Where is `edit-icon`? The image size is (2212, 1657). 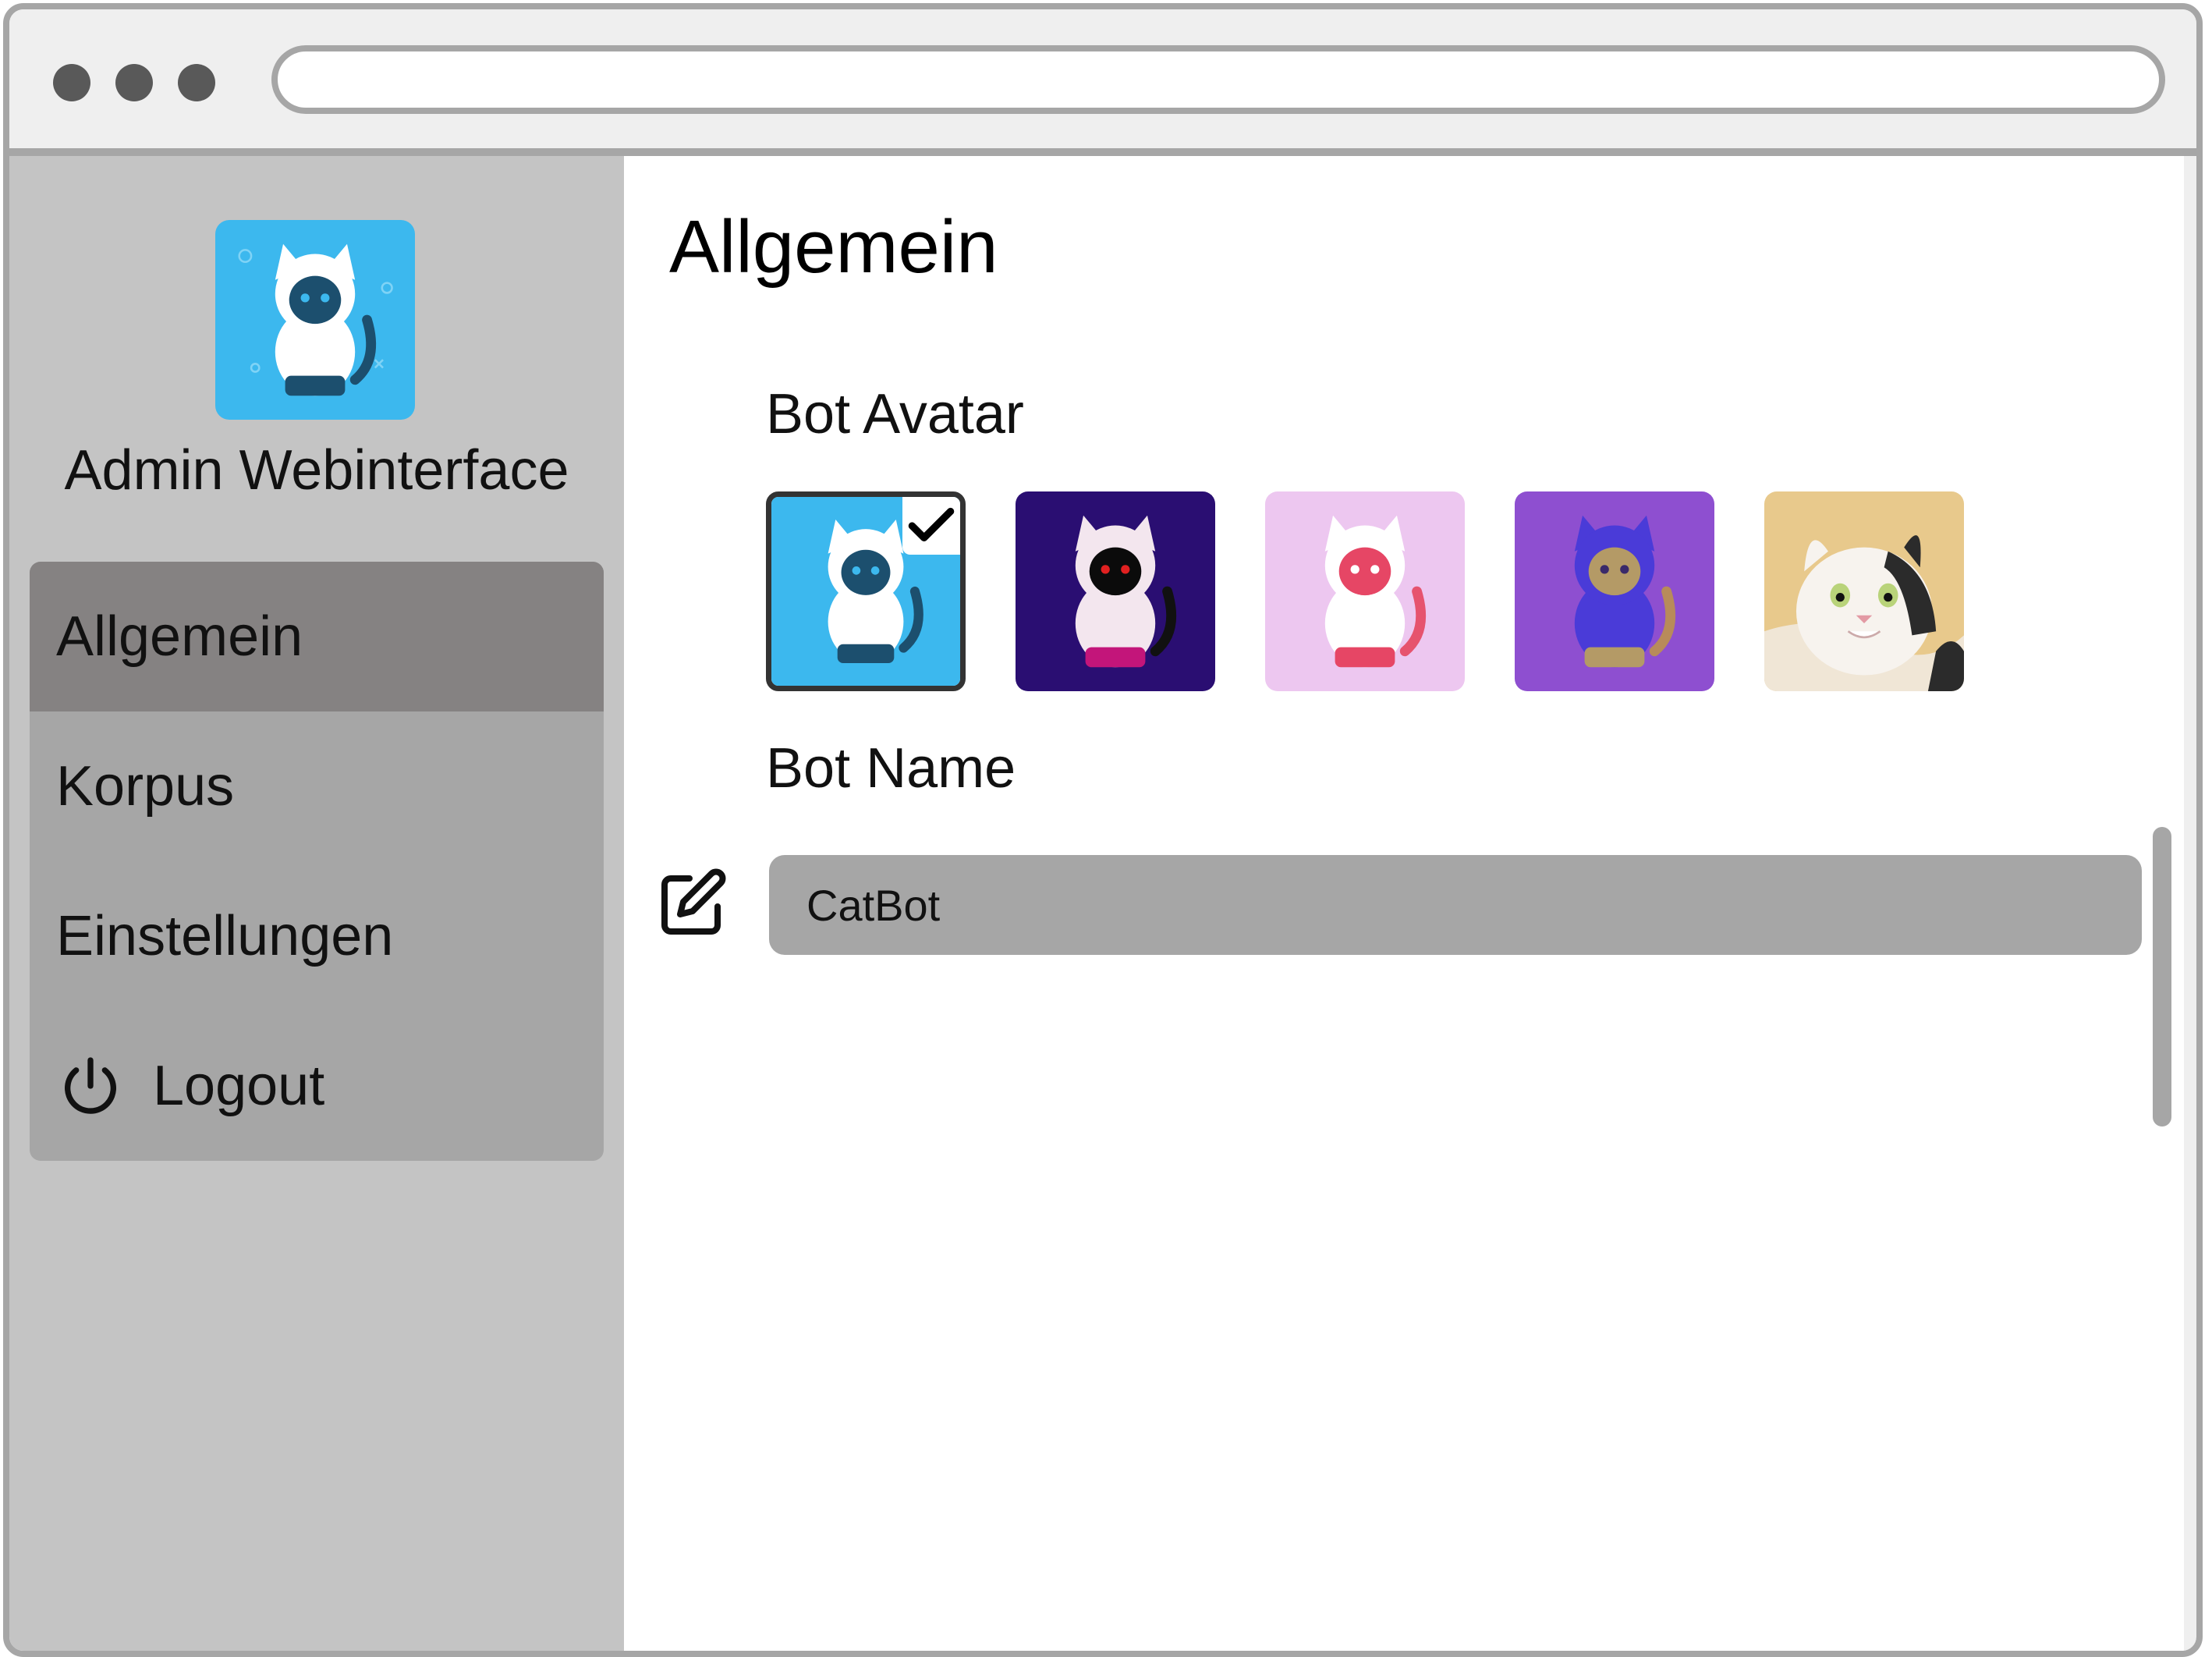
edit-icon is located at coordinates (692, 903).